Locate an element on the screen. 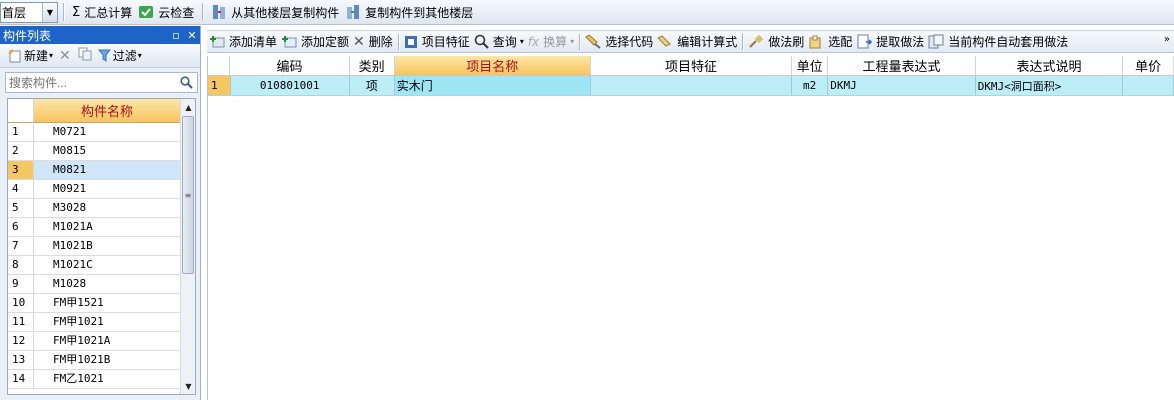  component-row-name: M0815 is located at coordinates (107, 151).